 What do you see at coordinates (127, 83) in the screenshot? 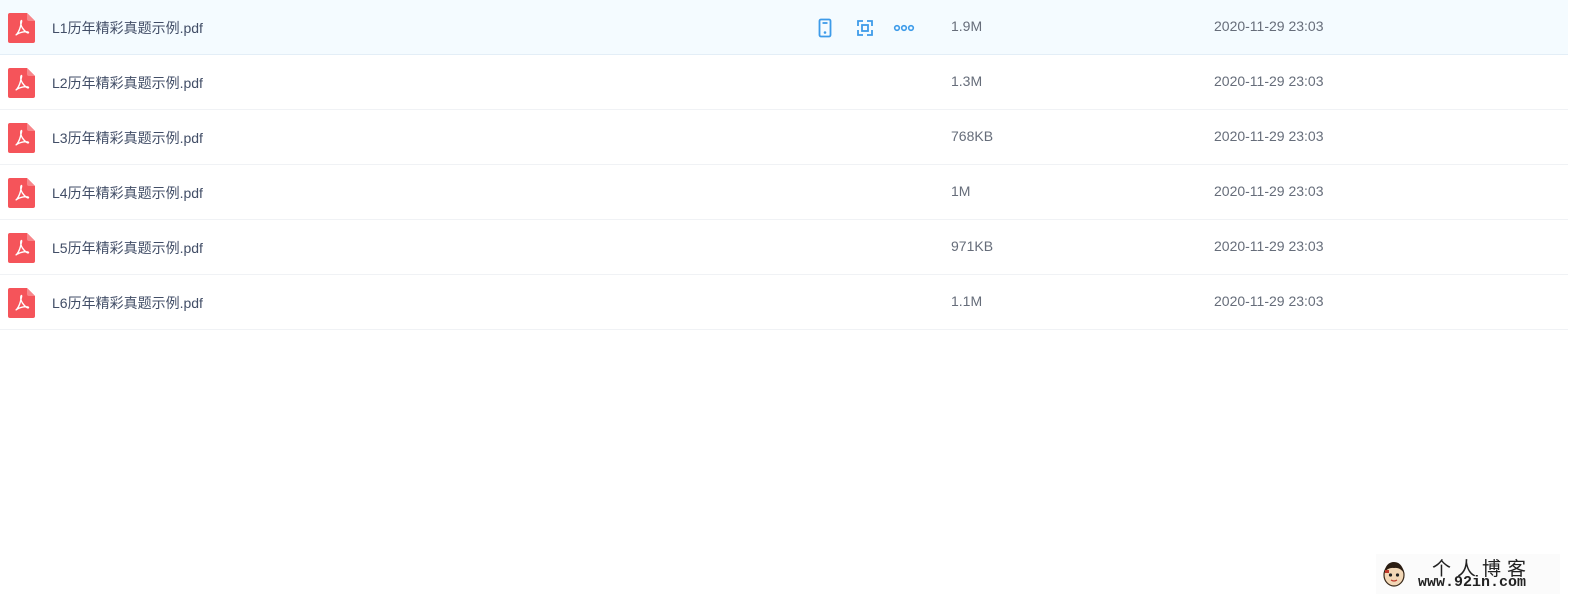
I see `file-name: L2历年精彩真题示例.pdf` at bounding box center [127, 83].